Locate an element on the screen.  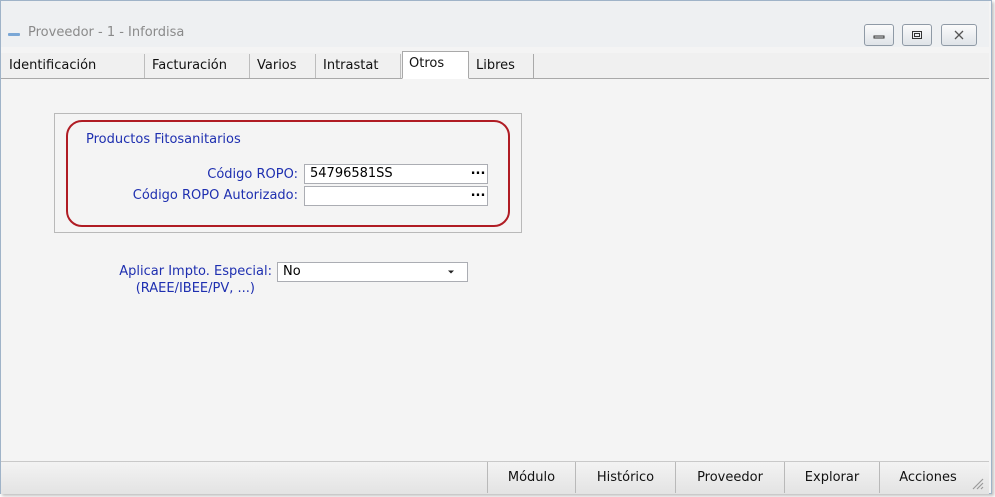
close-icon is located at coordinates (959, 35).